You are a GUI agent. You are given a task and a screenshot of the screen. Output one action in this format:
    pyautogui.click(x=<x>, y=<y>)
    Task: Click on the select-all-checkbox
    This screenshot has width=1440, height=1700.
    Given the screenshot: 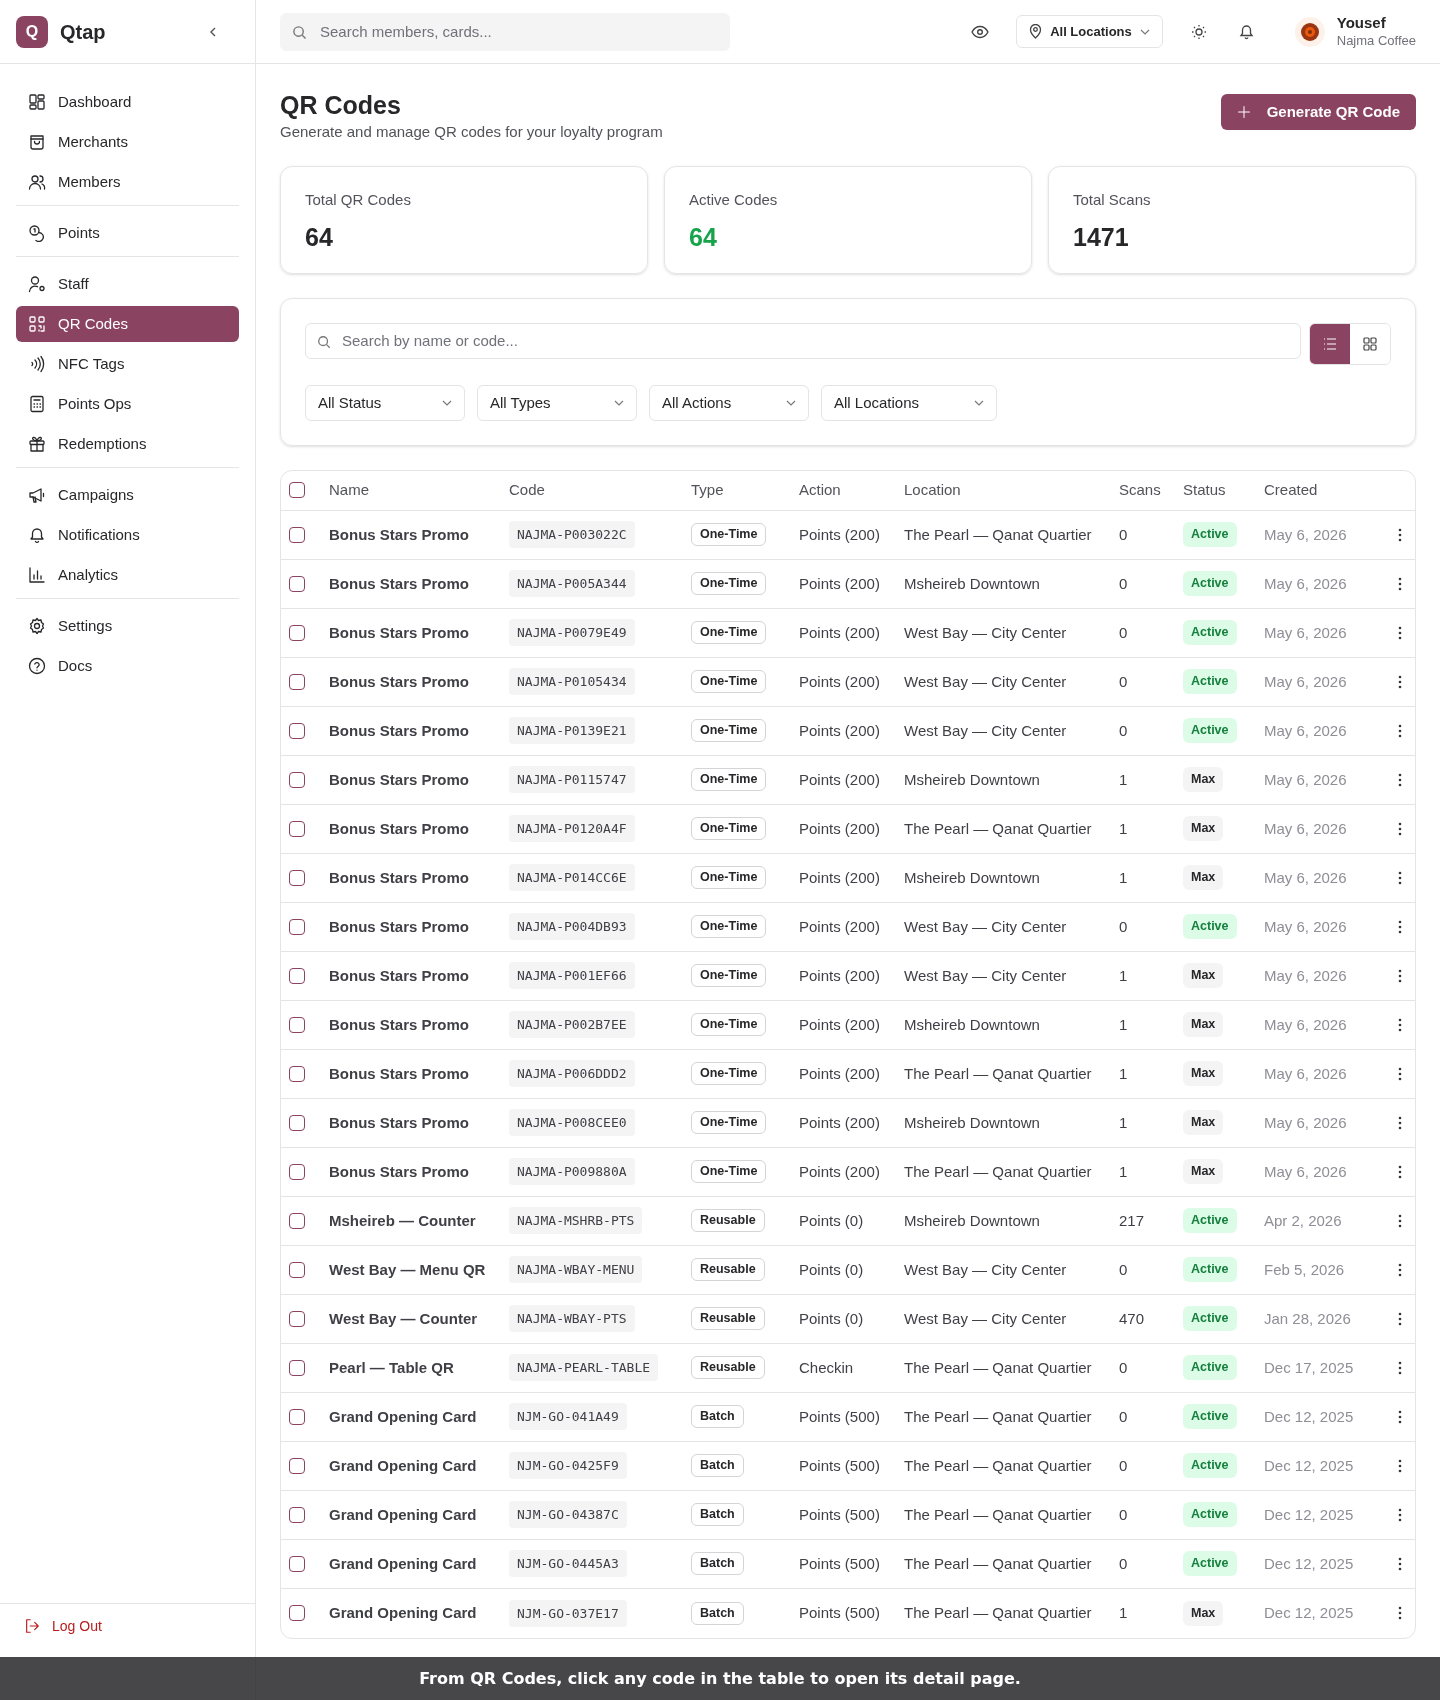 What is the action you would take?
    pyautogui.click(x=297, y=490)
    